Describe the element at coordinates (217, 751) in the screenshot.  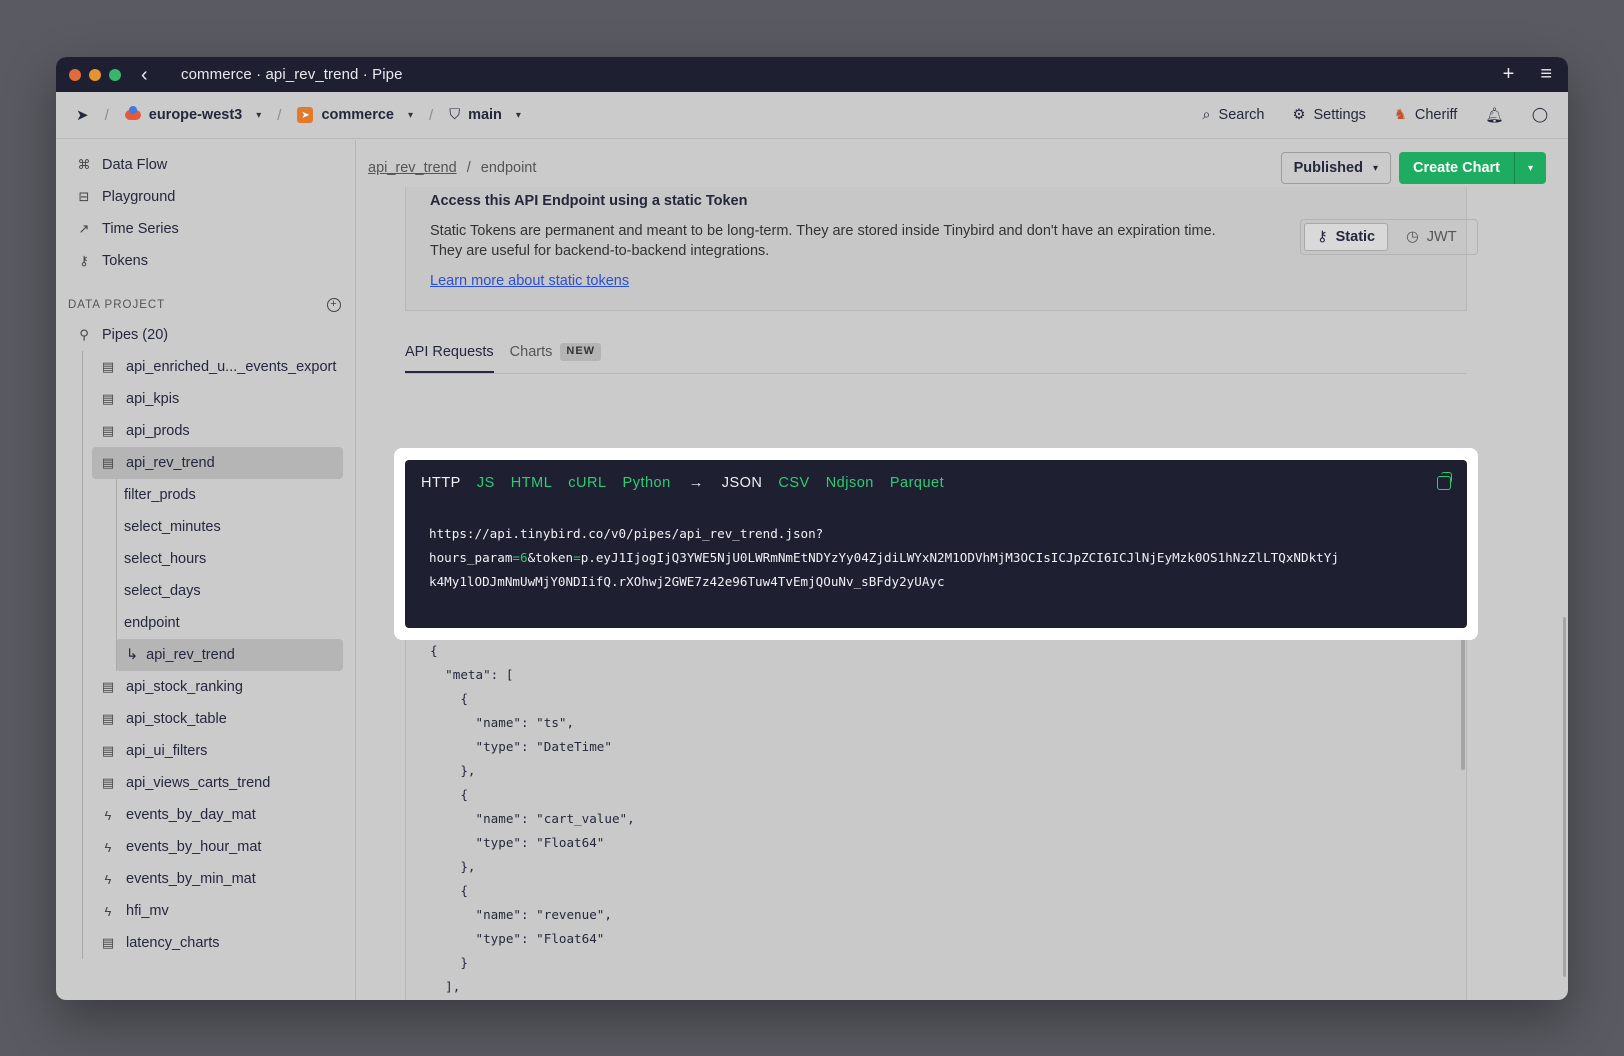
I see `pipe-item: ▤ api_ui_filters` at that location.